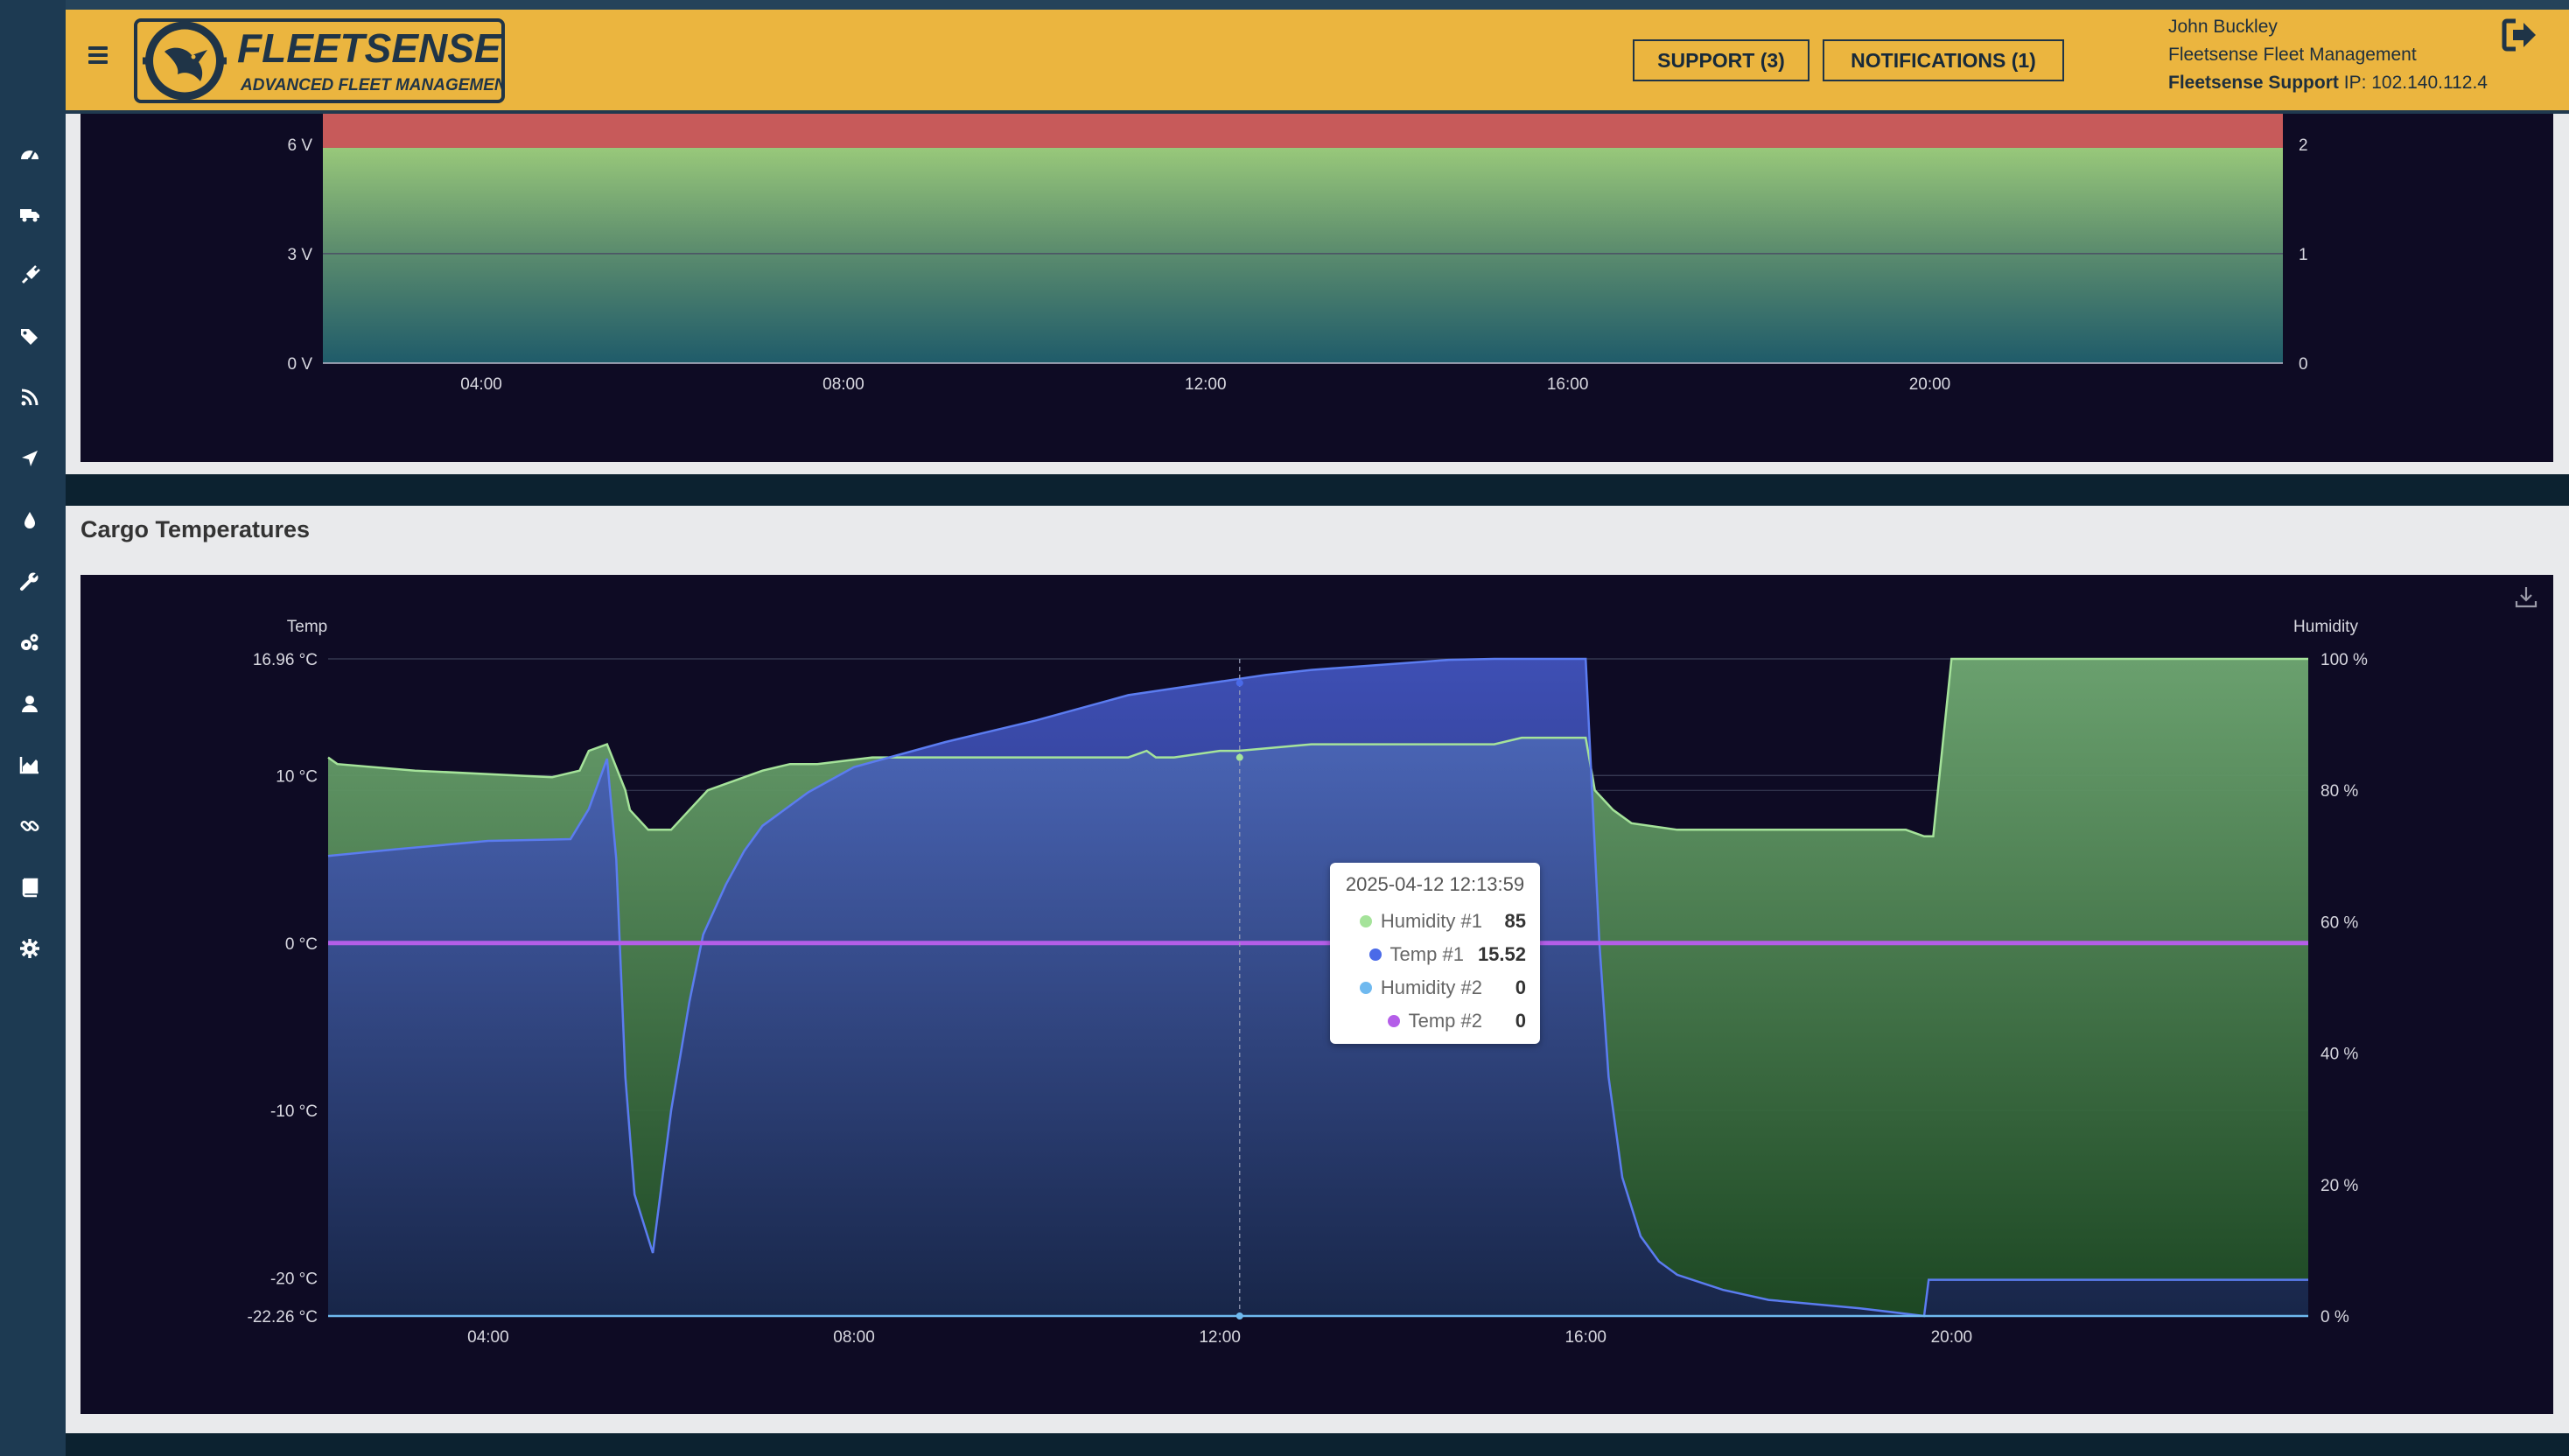  I want to click on tooltip-row-humidity2: Humidity #2 0, so click(1435, 987).